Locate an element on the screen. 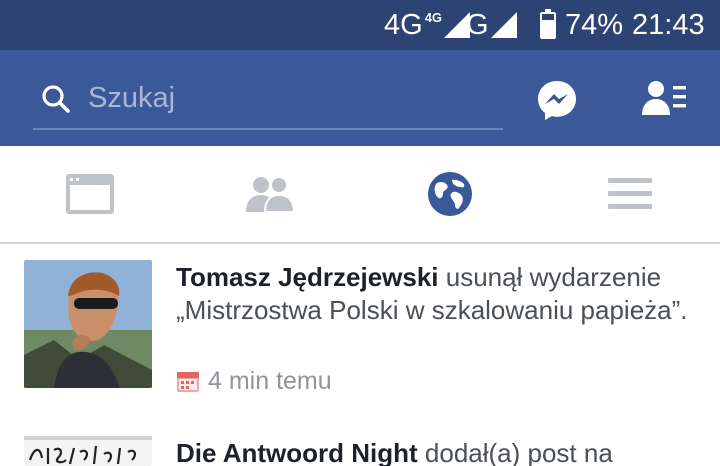 The image size is (720, 466). messenger-icon is located at coordinates (557, 100).